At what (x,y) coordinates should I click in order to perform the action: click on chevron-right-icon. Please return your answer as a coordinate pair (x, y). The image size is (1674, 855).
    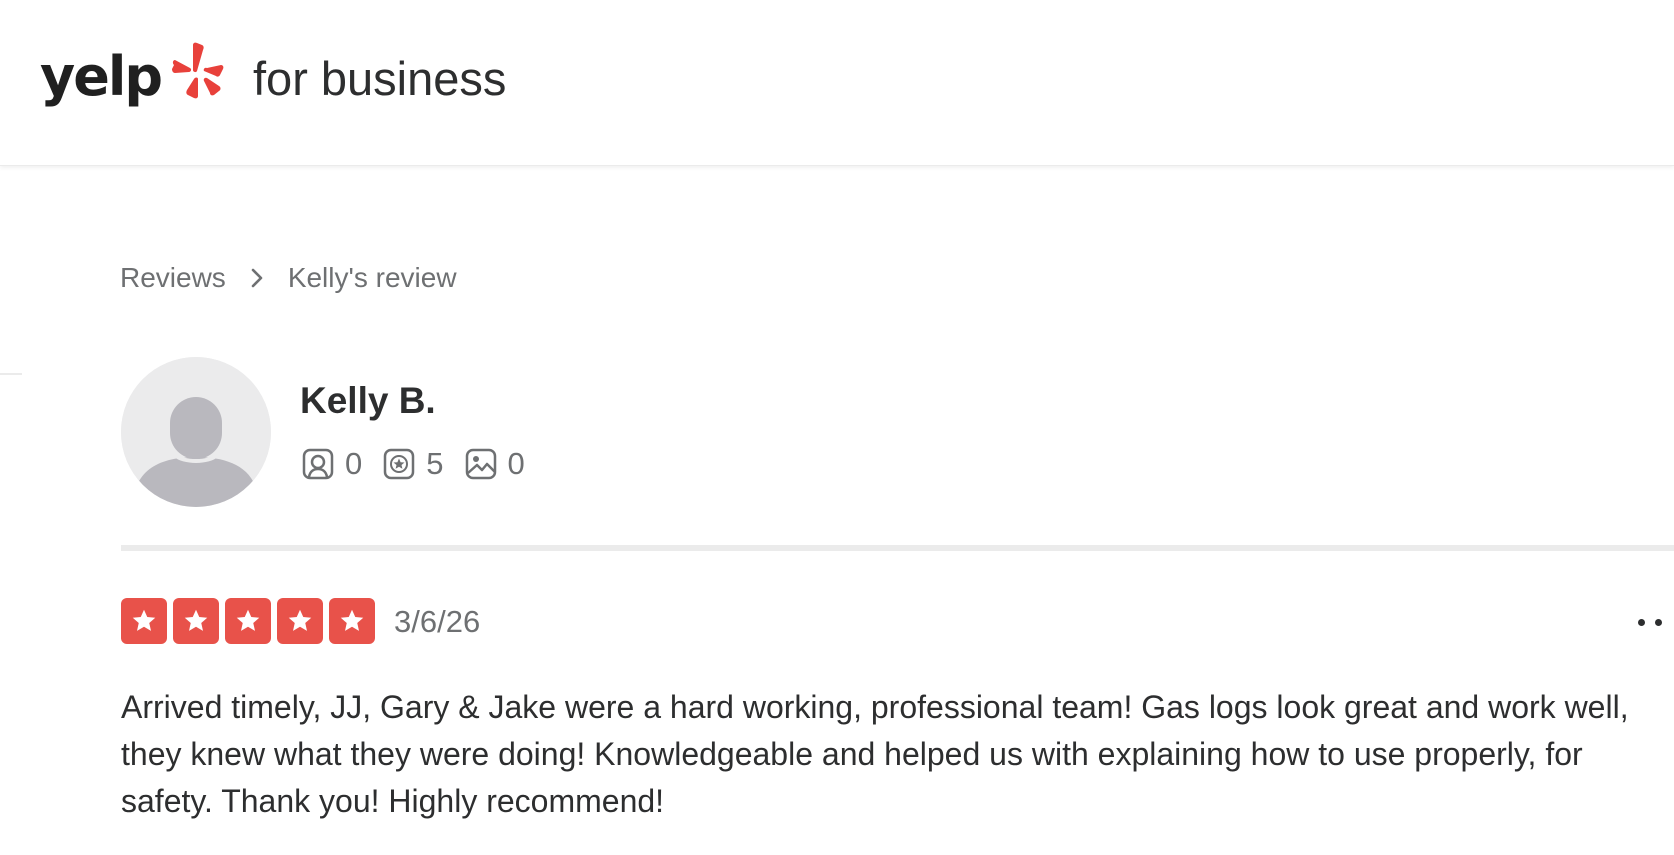
    Looking at the image, I should click on (257, 278).